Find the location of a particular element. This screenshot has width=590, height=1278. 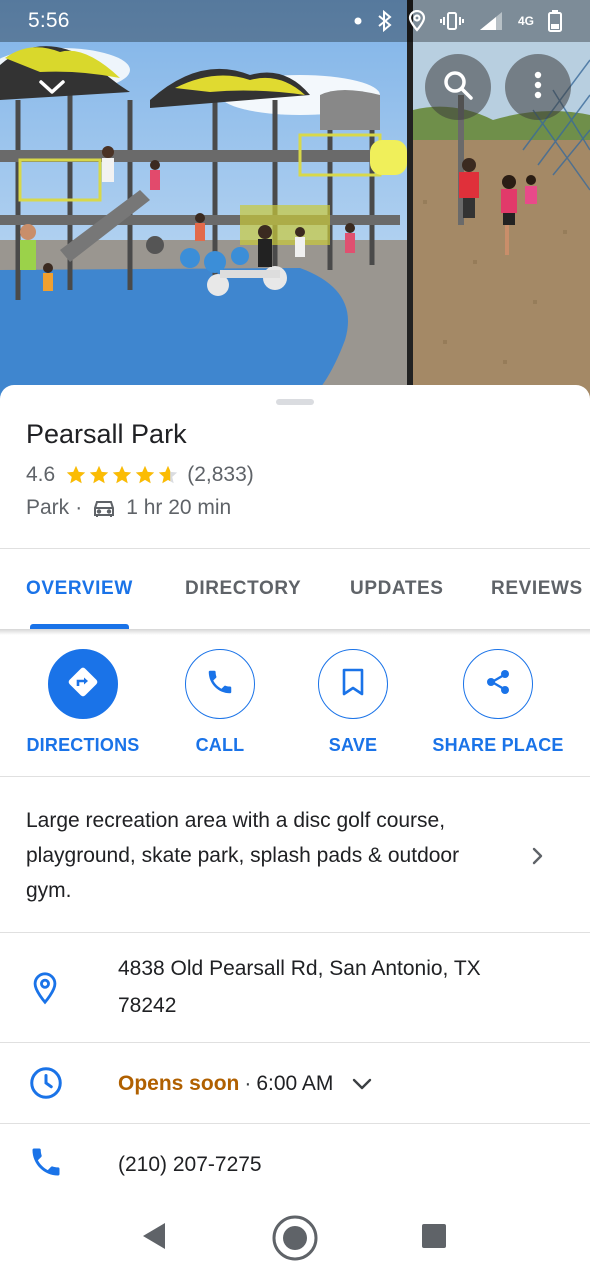

location-icon is located at coordinates (417, 21).